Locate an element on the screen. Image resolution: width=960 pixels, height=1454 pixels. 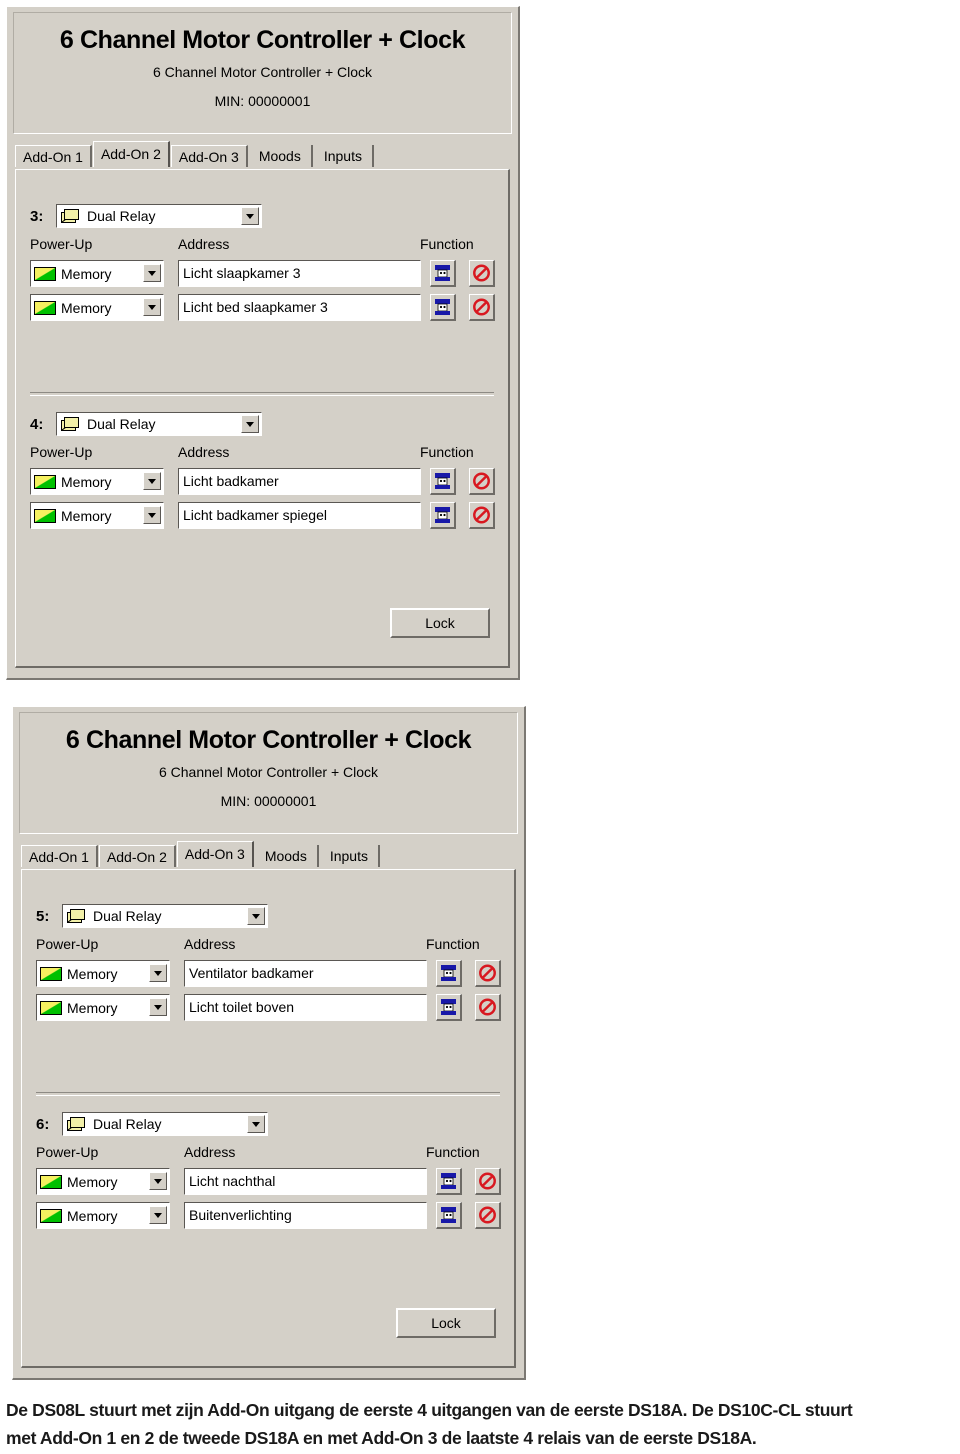
page-subtitle-1: 6 Channel Motor Controller + Clock is located at coordinates (262, 72).